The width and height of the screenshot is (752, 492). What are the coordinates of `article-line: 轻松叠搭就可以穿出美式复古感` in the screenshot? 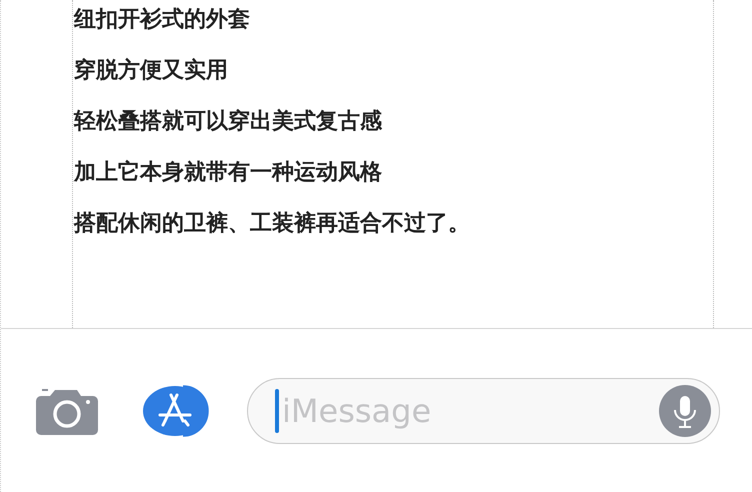 It's located at (228, 122).